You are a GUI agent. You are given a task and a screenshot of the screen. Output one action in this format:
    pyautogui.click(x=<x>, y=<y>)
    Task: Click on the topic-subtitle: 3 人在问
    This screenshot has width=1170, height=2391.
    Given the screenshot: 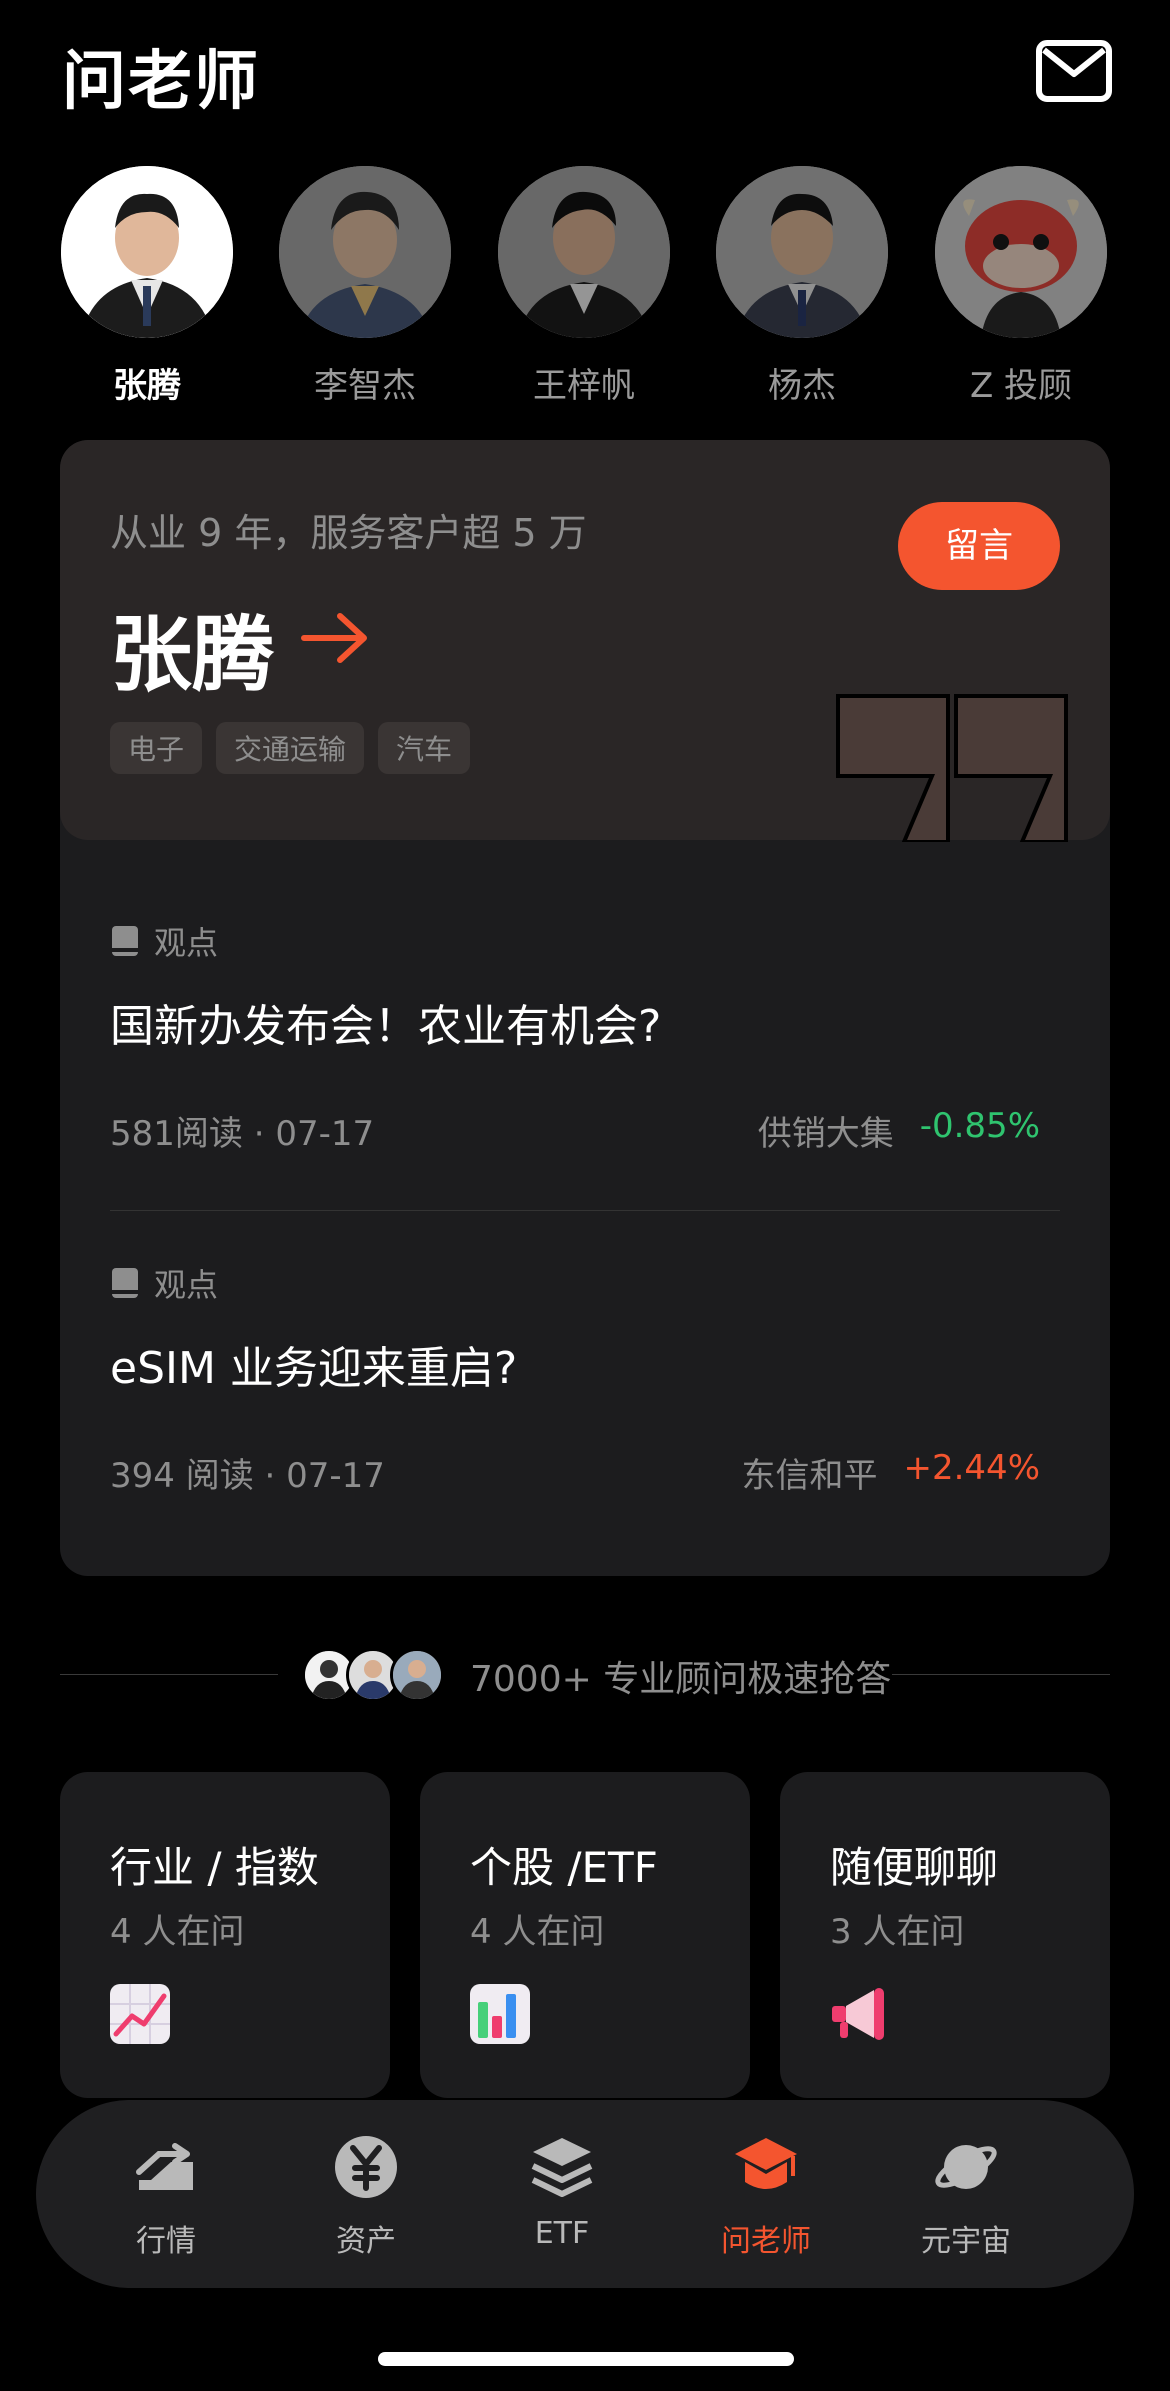 What is the action you would take?
    pyautogui.click(x=897, y=1932)
    